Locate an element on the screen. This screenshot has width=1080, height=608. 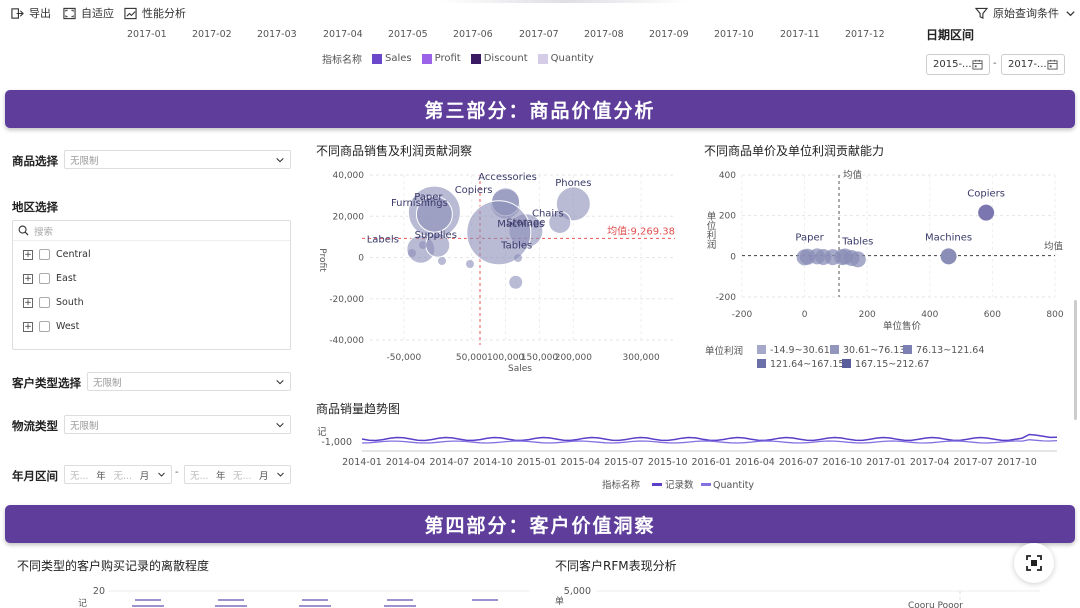
legend-label: 记录数 is located at coordinates (679, 485).